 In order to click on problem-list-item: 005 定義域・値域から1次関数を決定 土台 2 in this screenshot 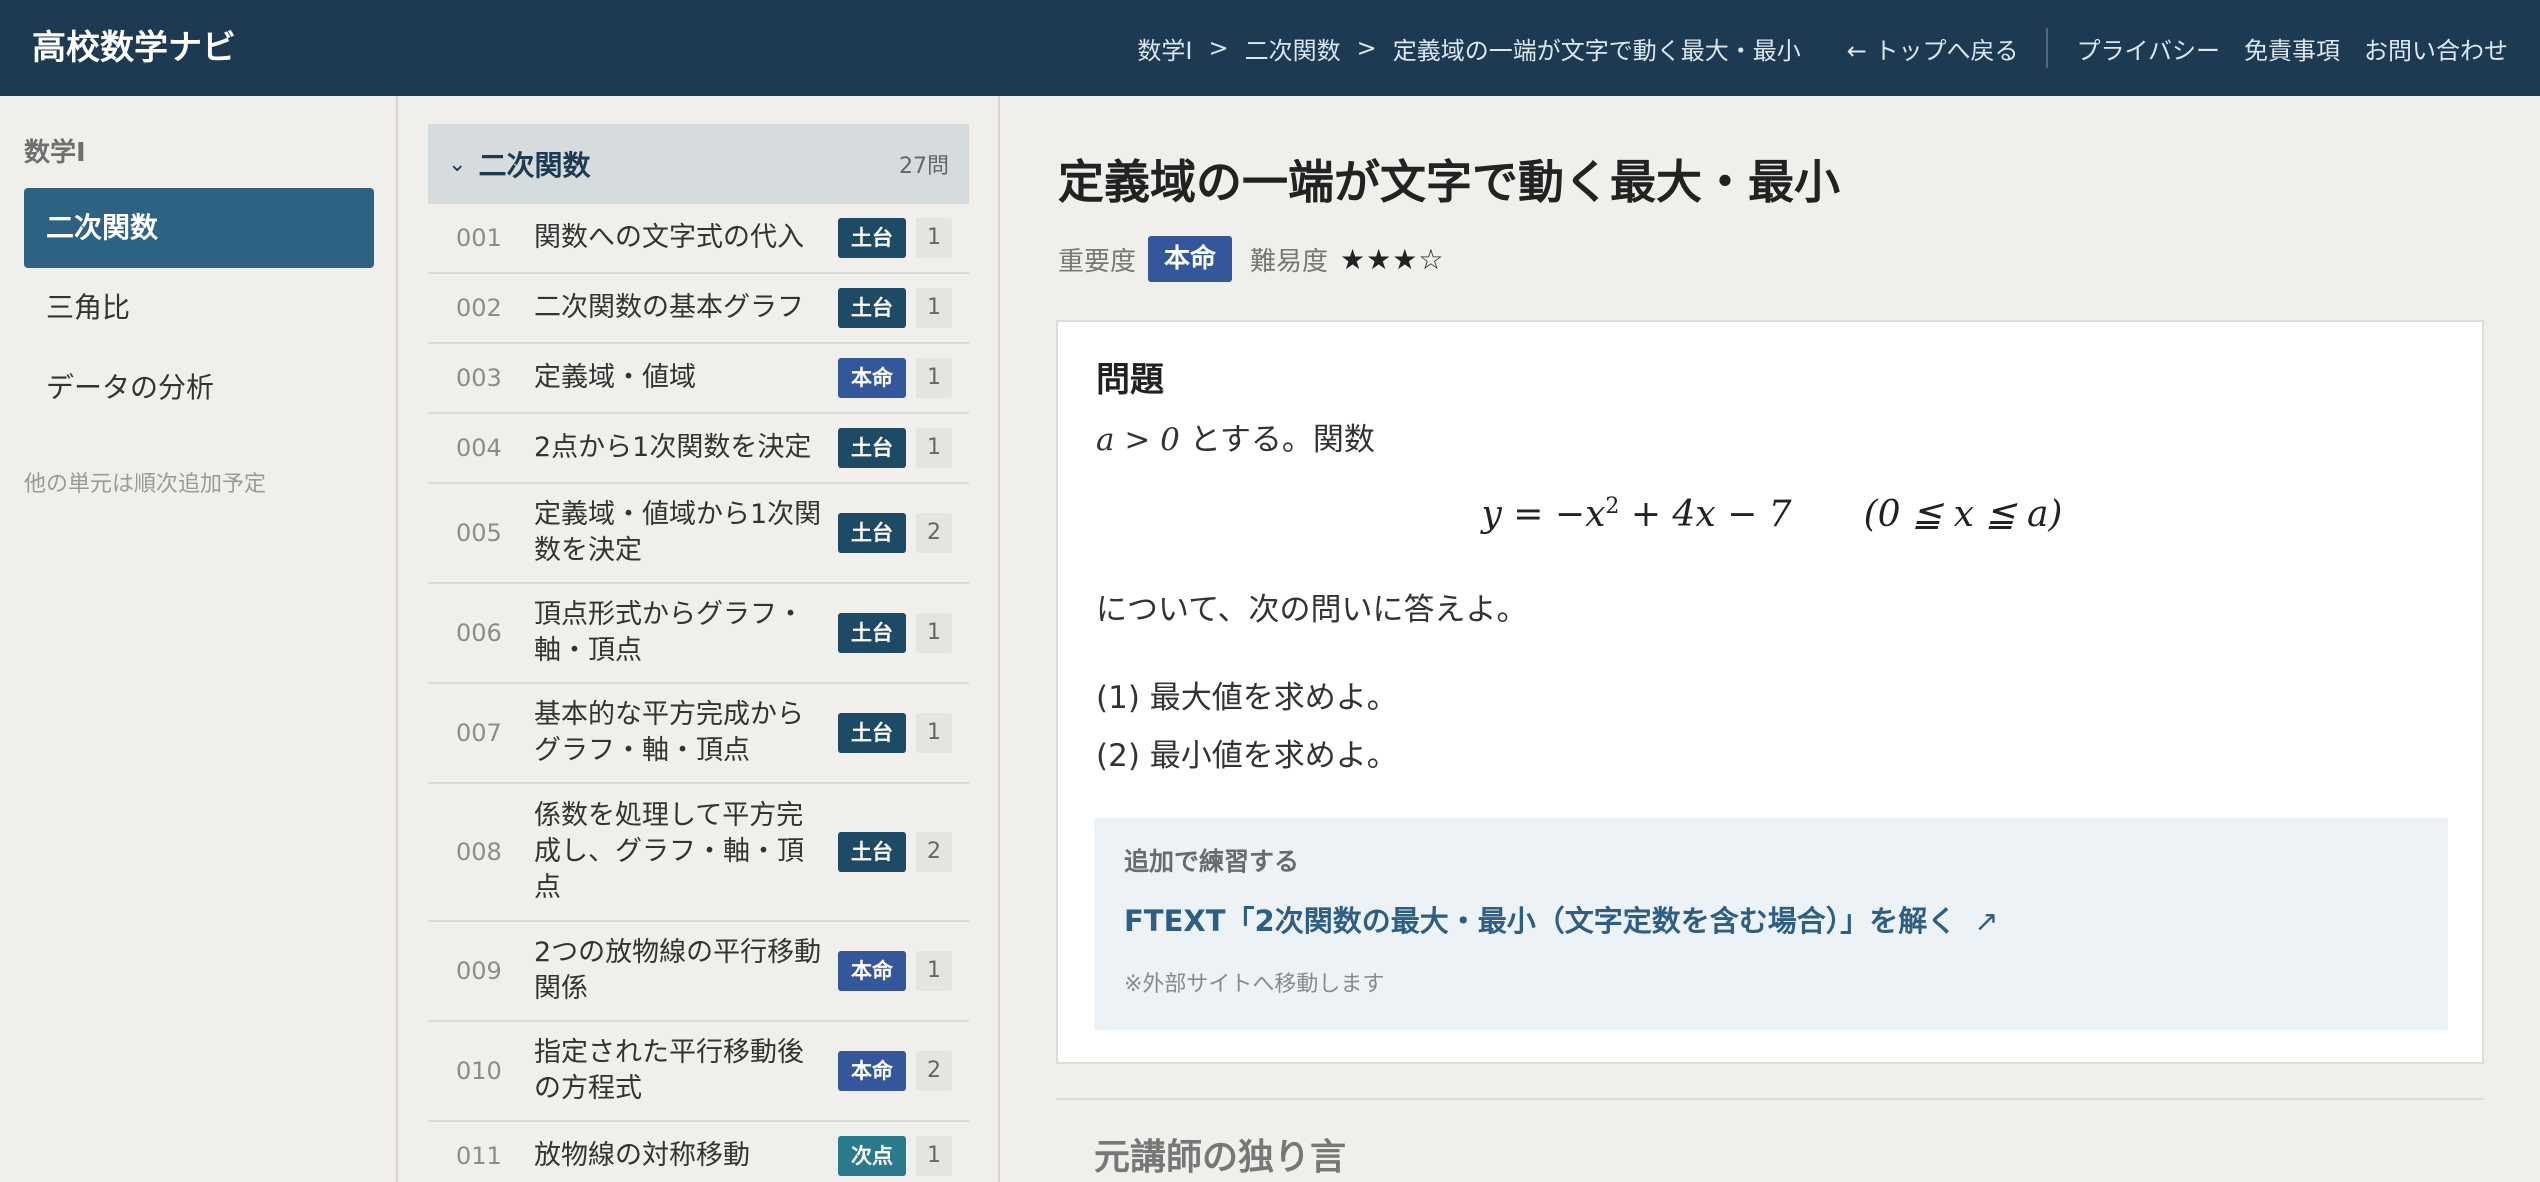, I will do `click(698, 534)`.